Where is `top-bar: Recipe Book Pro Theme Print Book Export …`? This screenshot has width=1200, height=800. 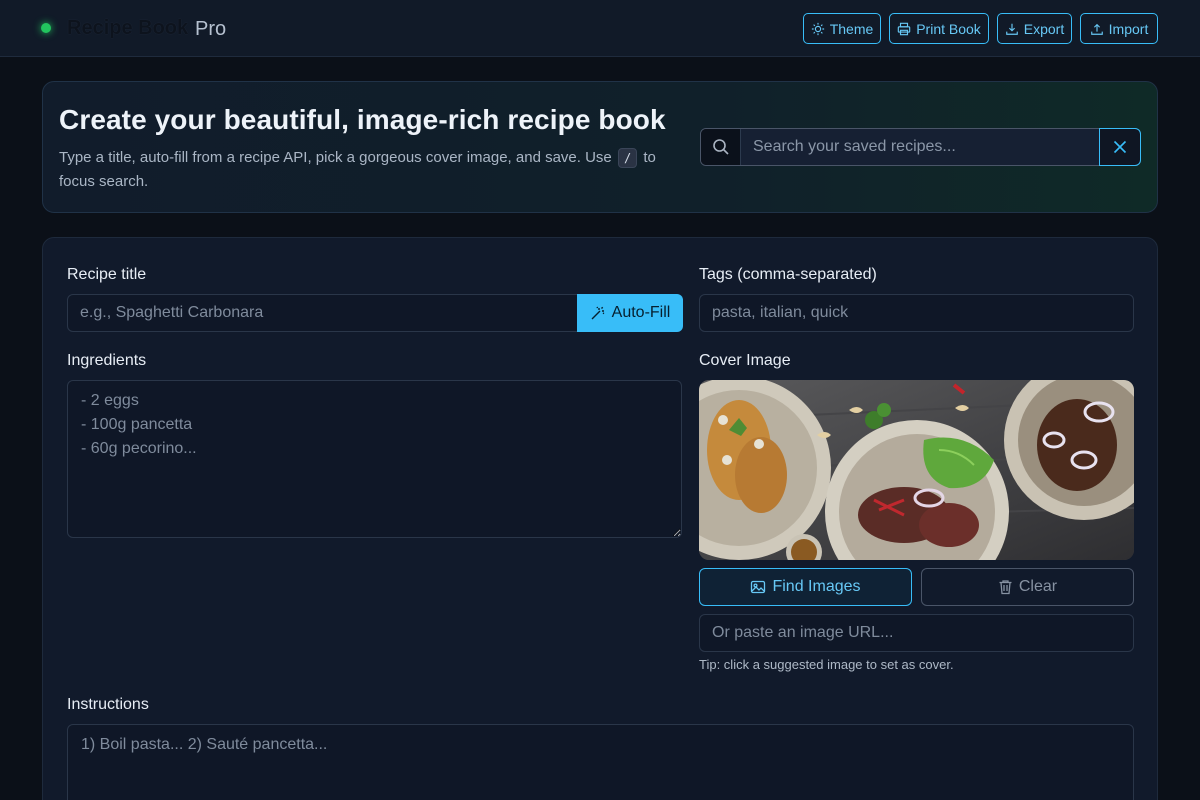
top-bar: Recipe Book Pro Theme Print Book Export … is located at coordinates (600, 28).